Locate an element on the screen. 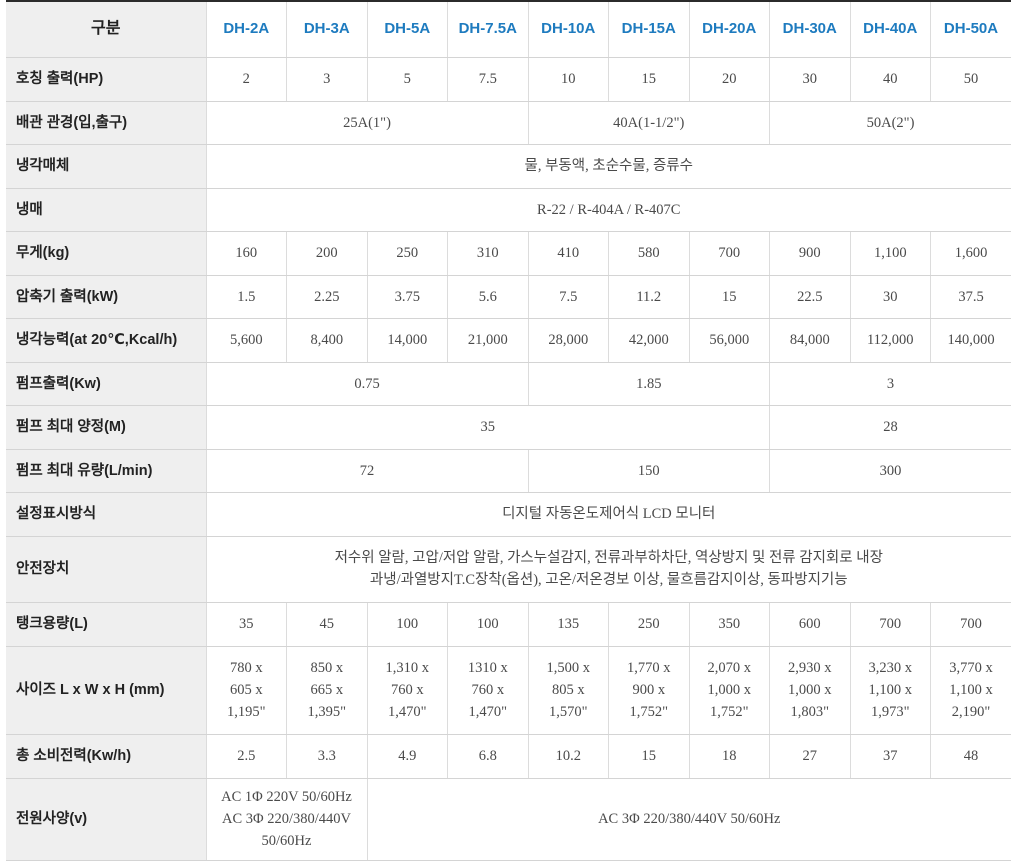 This screenshot has height=861, width=1011. table-cell: 350 is located at coordinates (729, 624).